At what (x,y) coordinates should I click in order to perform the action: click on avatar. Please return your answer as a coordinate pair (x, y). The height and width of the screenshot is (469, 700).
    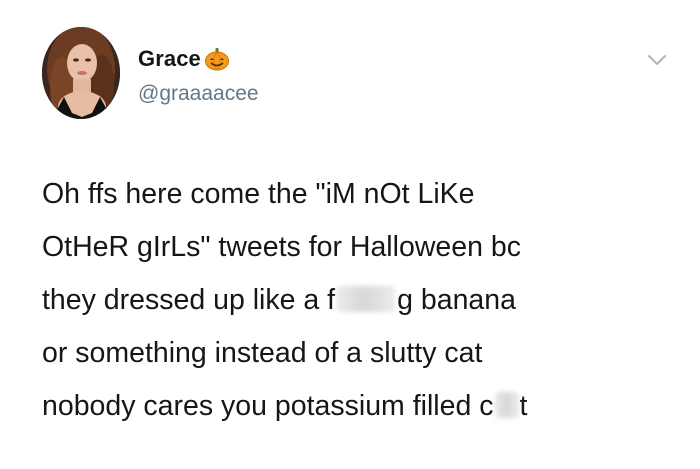
    Looking at the image, I should click on (81, 73).